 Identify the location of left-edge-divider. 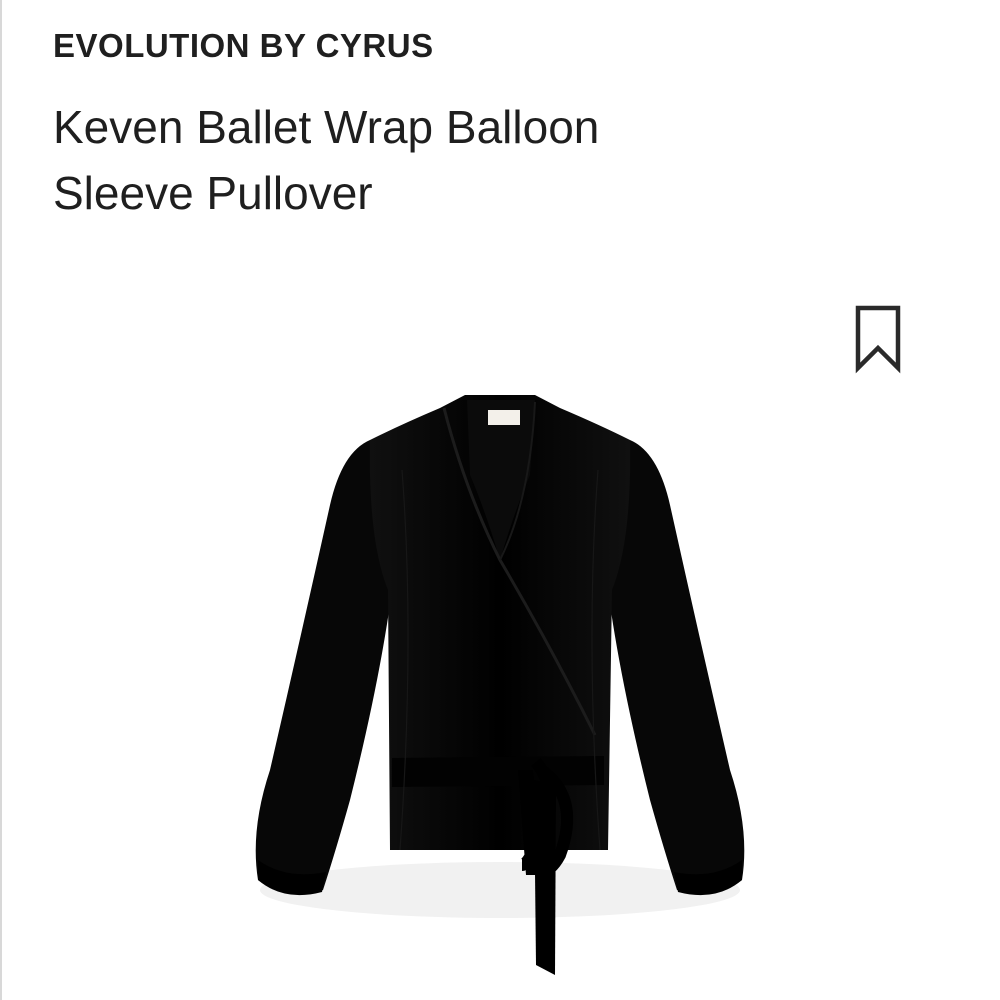
(1, 500).